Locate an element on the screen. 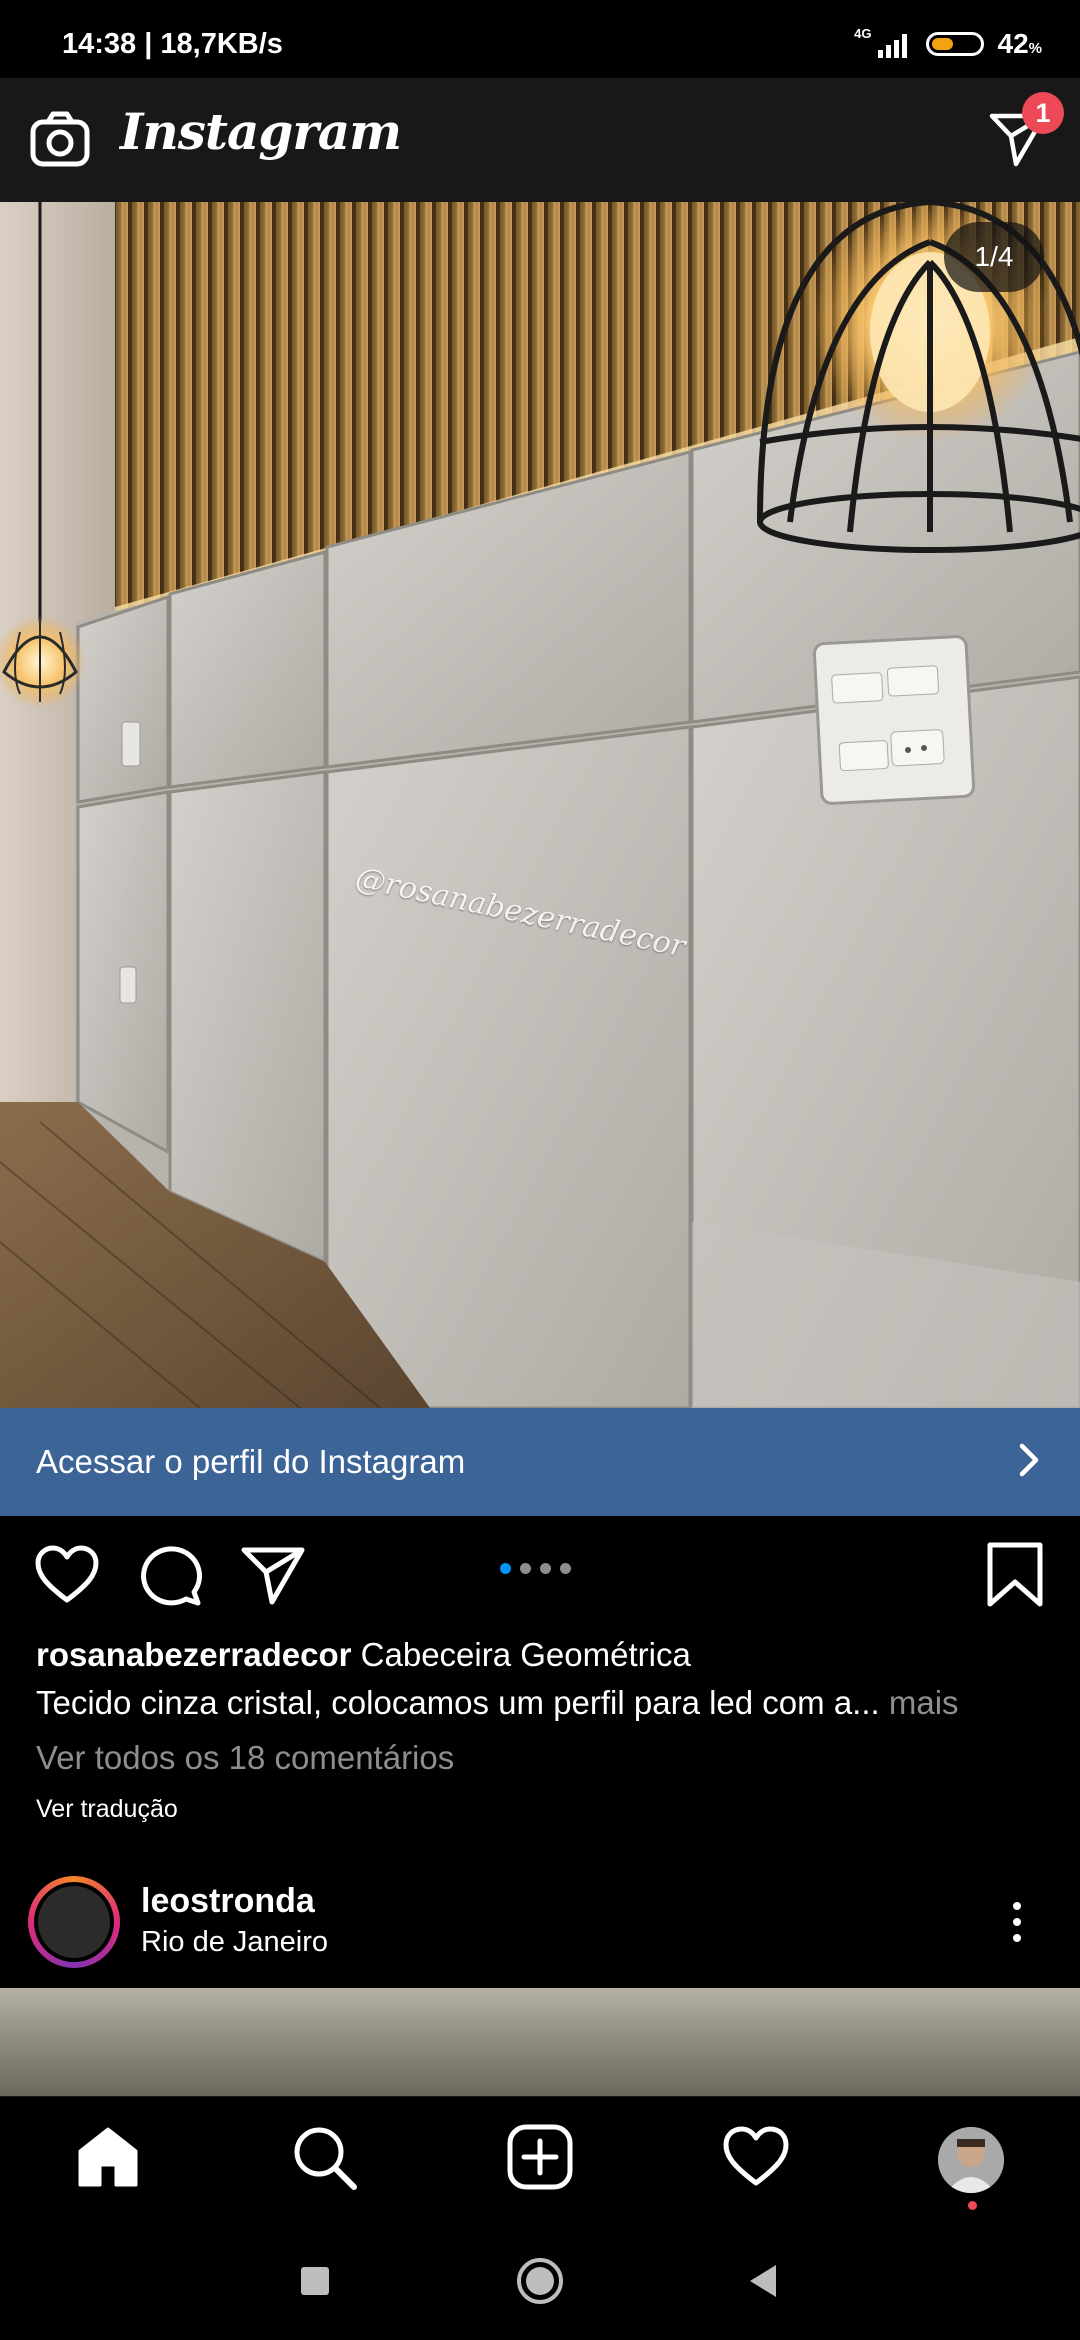 The image size is (1080, 2340). next-post-username: leostronda is located at coordinates (228, 1901).